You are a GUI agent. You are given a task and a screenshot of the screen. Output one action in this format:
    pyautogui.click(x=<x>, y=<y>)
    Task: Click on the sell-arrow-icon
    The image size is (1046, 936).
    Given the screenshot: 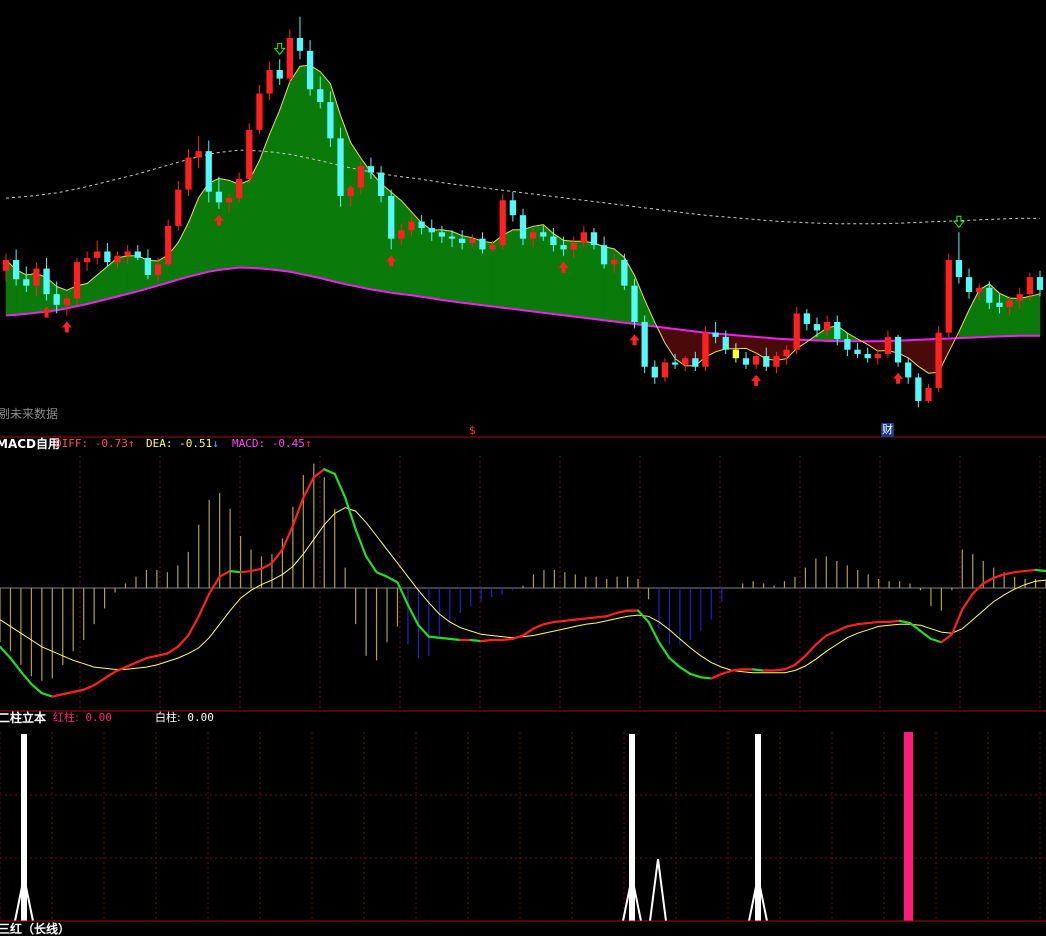 What is the action you would take?
    pyautogui.click(x=279, y=49)
    